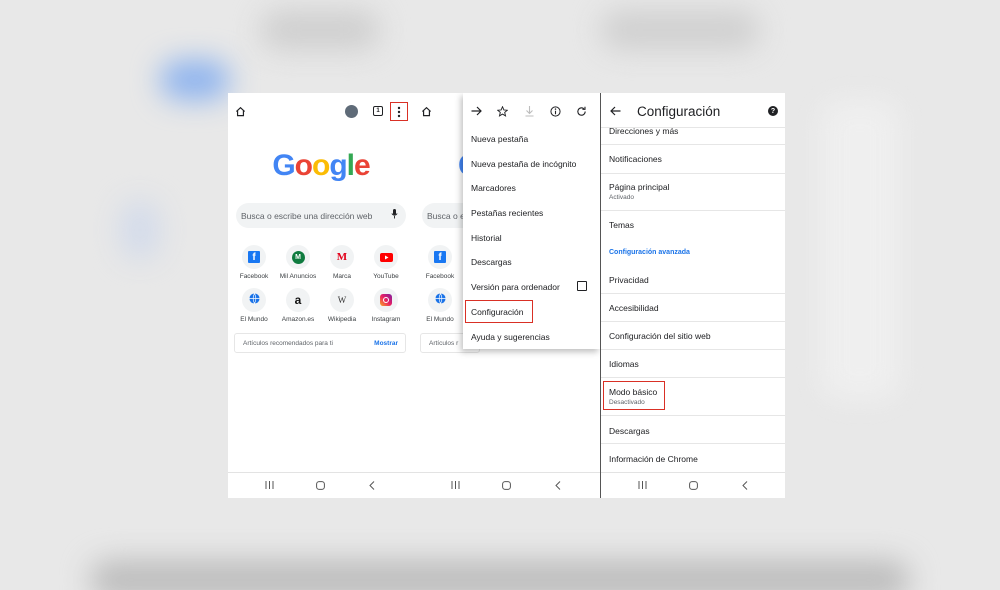  What do you see at coordinates (298, 257) in the screenshot?
I see `milanuncios-icon: M` at bounding box center [298, 257].